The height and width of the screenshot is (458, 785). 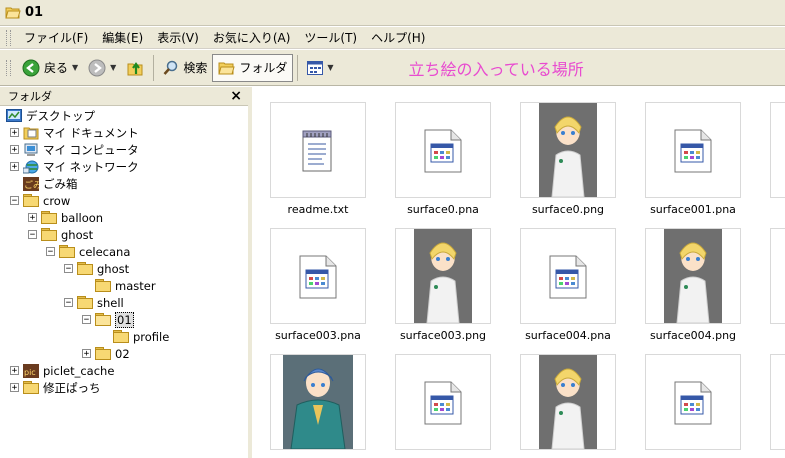 What do you see at coordinates (320, 68) in the screenshot?
I see `view-mode-button: ▼` at bounding box center [320, 68].